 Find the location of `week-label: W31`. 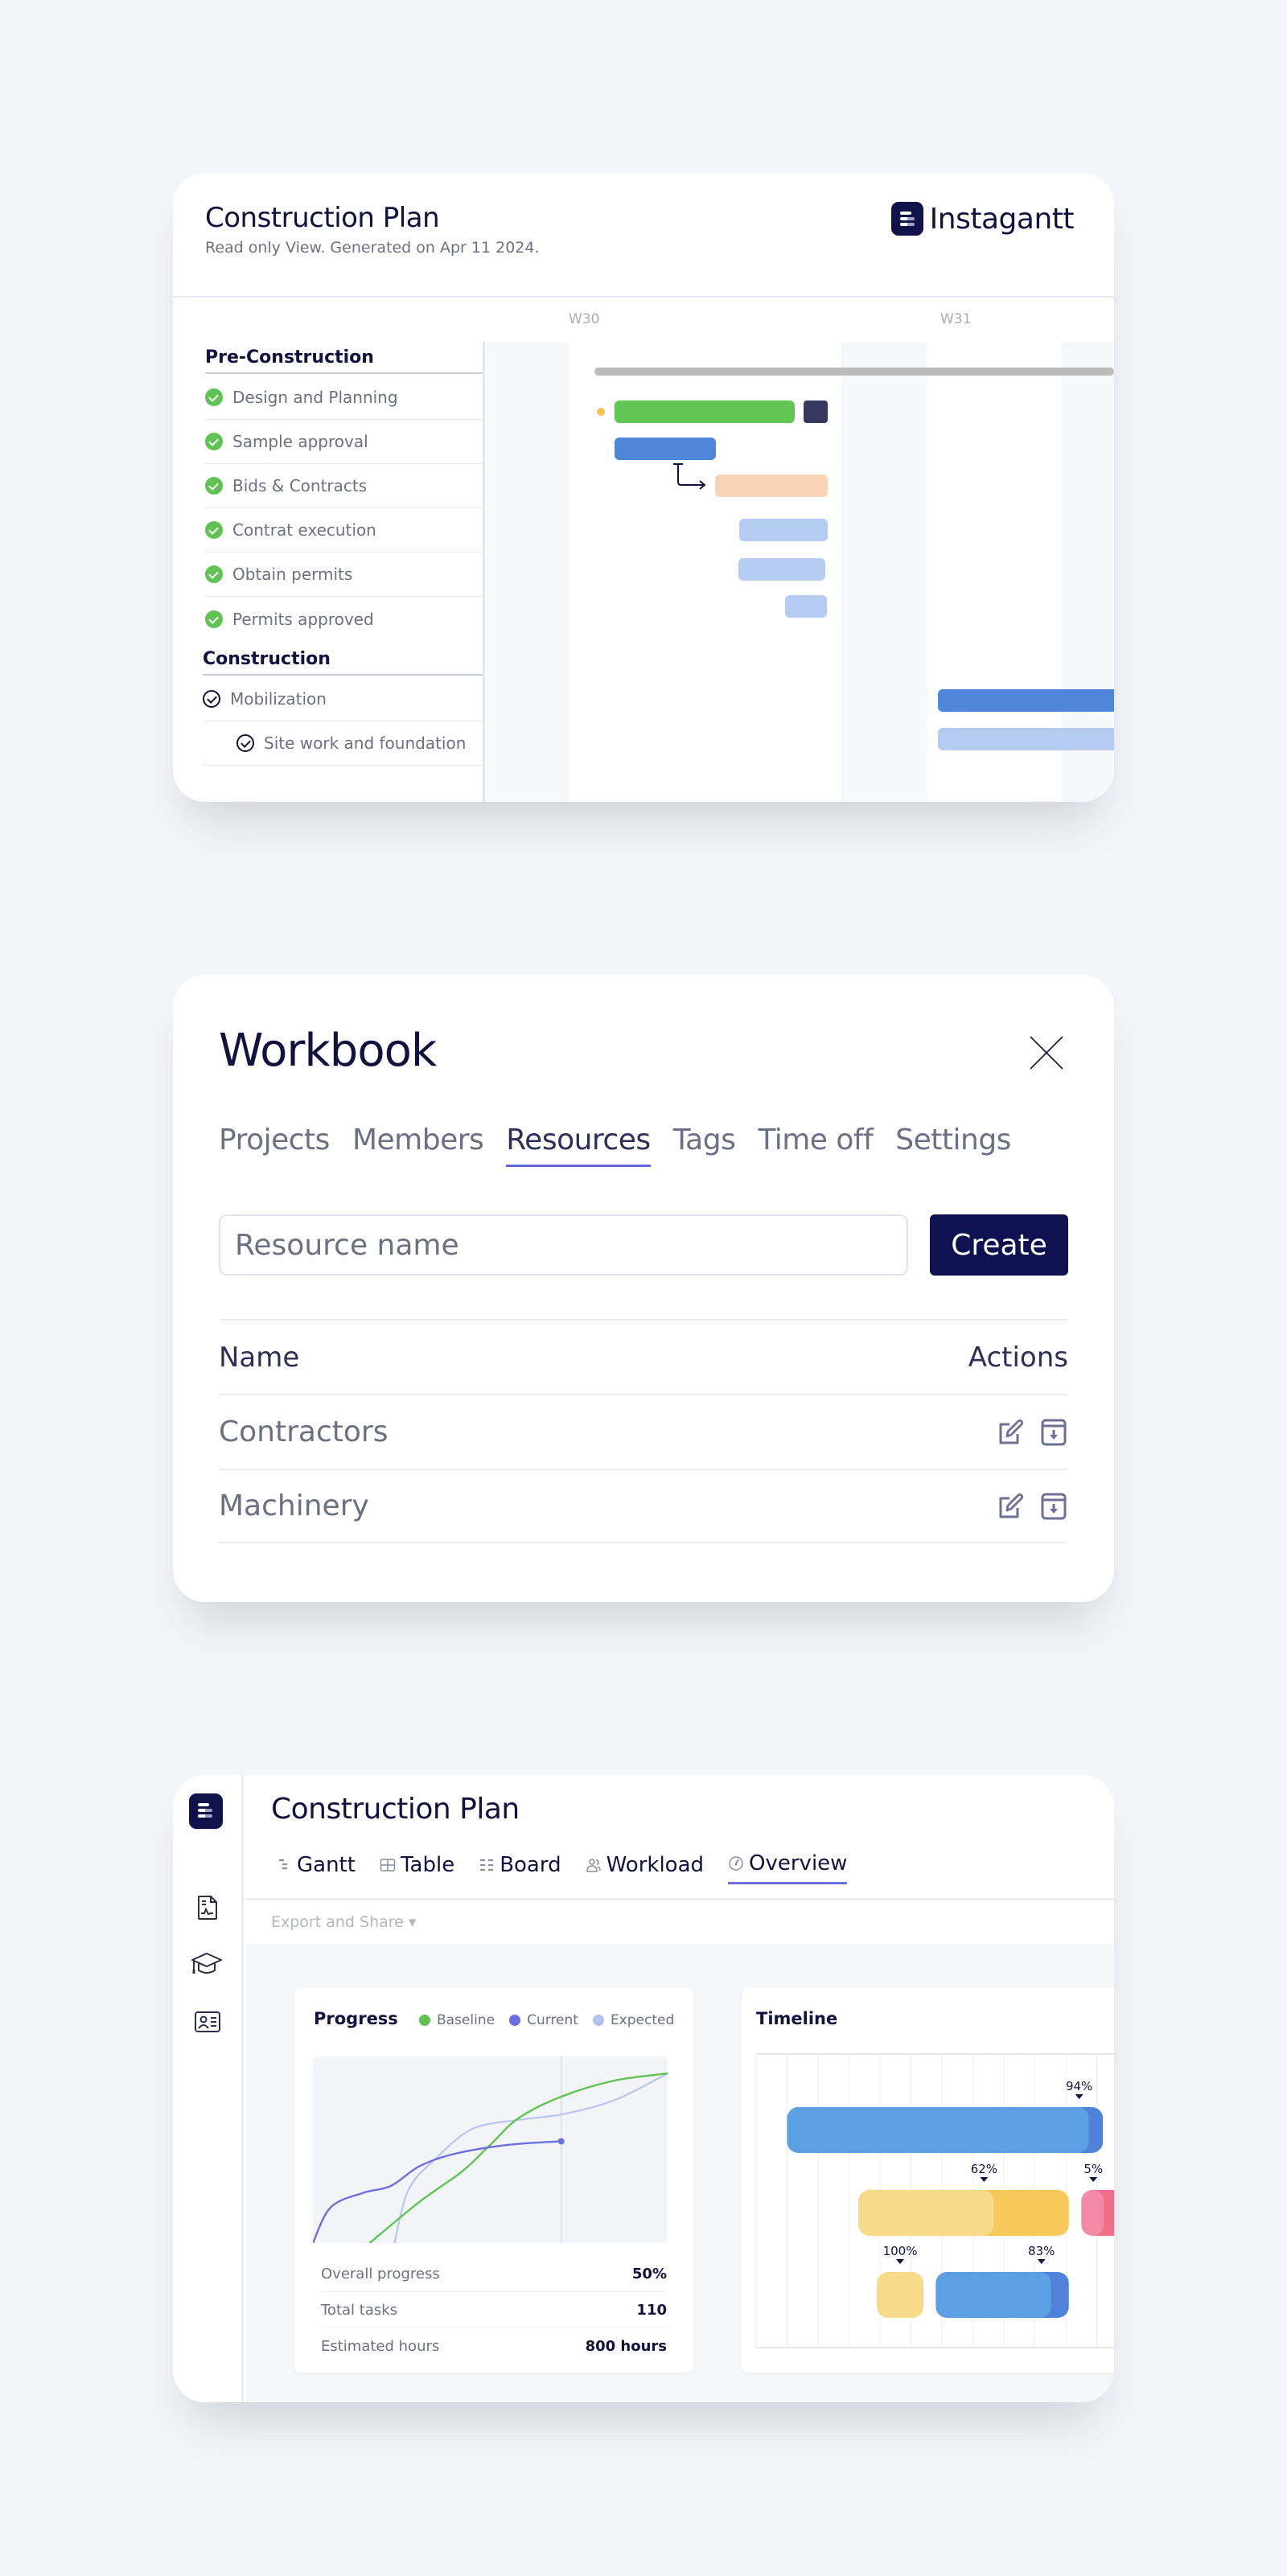

week-label: W31 is located at coordinates (956, 319).